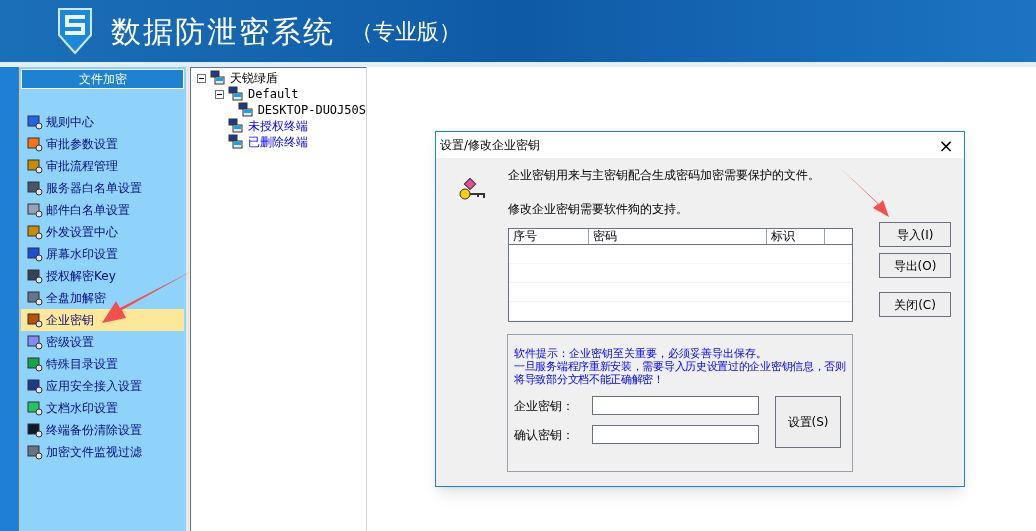 The width and height of the screenshot is (1036, 531). I want to click on hint-text: 软件提示：企业密钥至关重要，必须妥善导出保存。, so click(641, 353).